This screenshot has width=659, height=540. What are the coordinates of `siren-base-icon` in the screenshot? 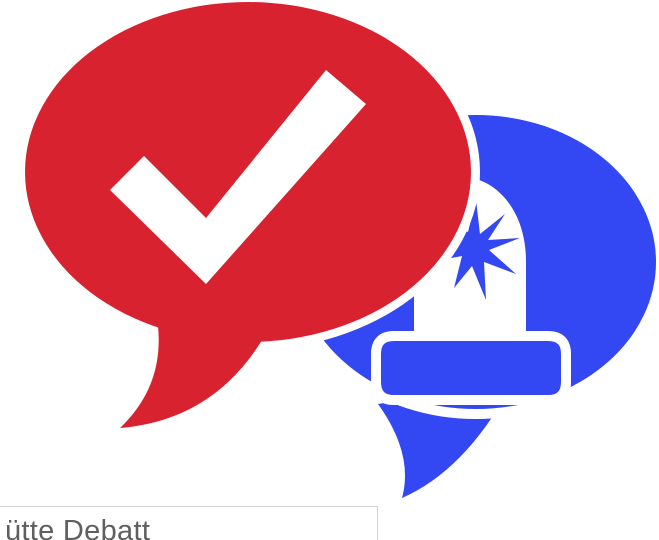 It's located at (471, 368).